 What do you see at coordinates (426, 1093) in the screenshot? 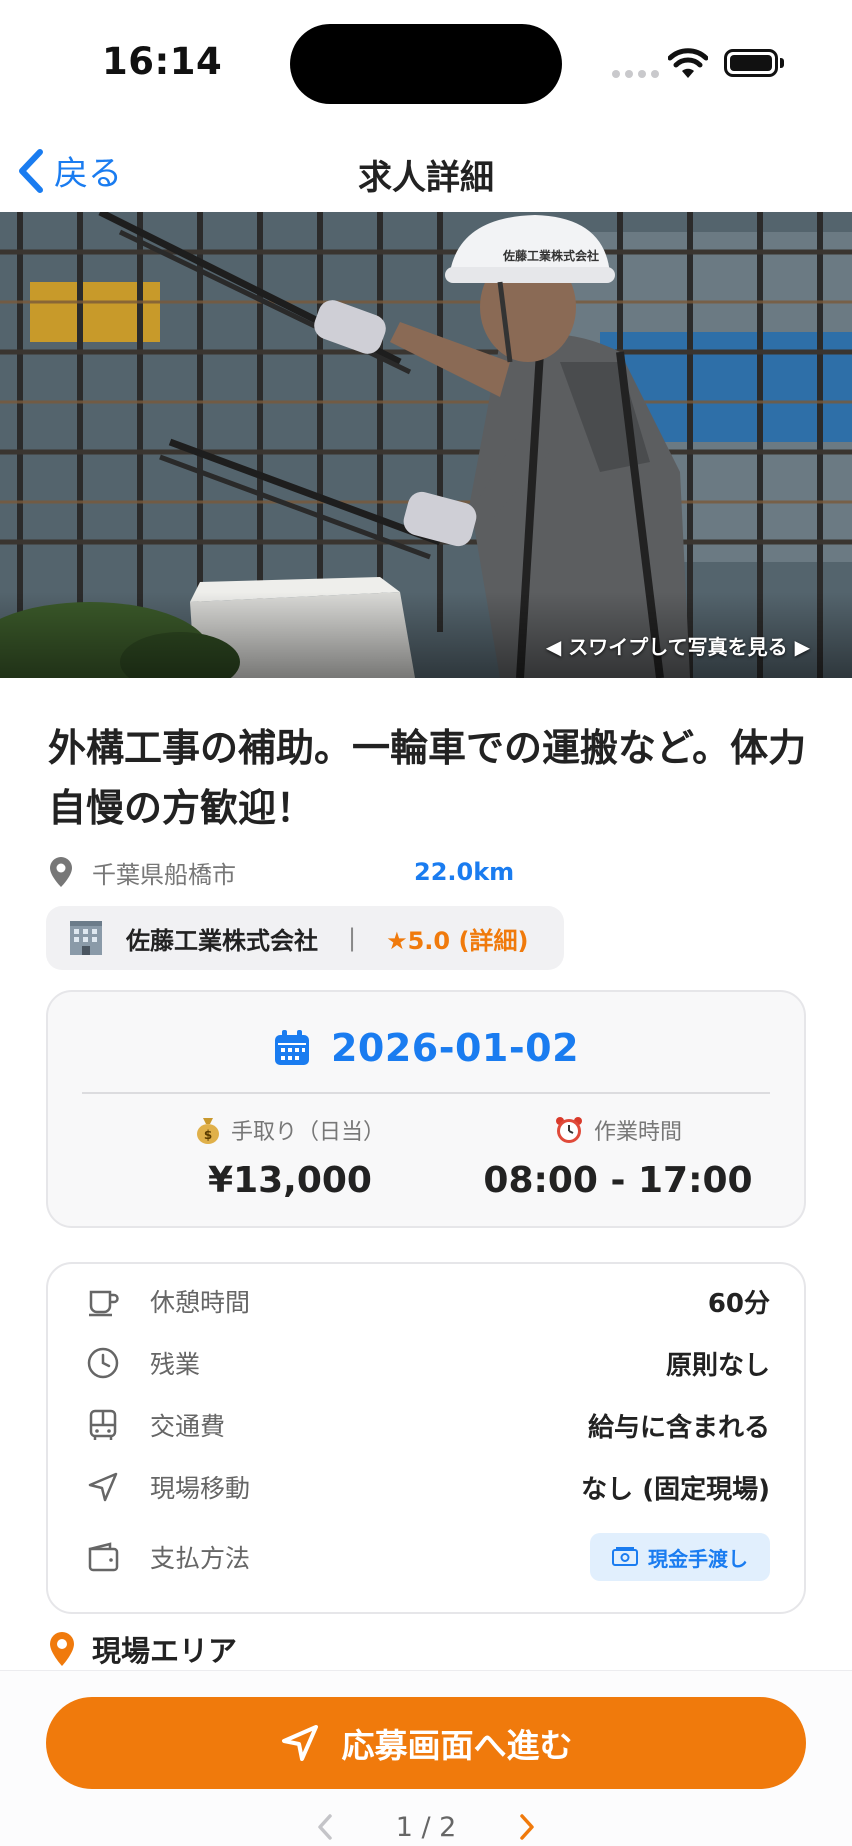
I see `divider` at bounding box center [426, 1093].